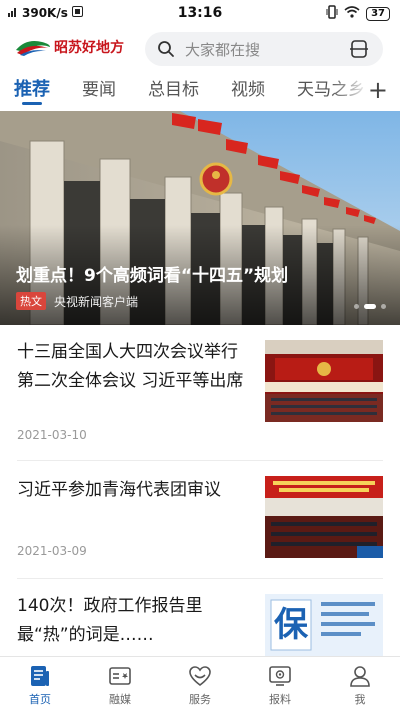  I want to click on scan-icon, so click(359, 49).